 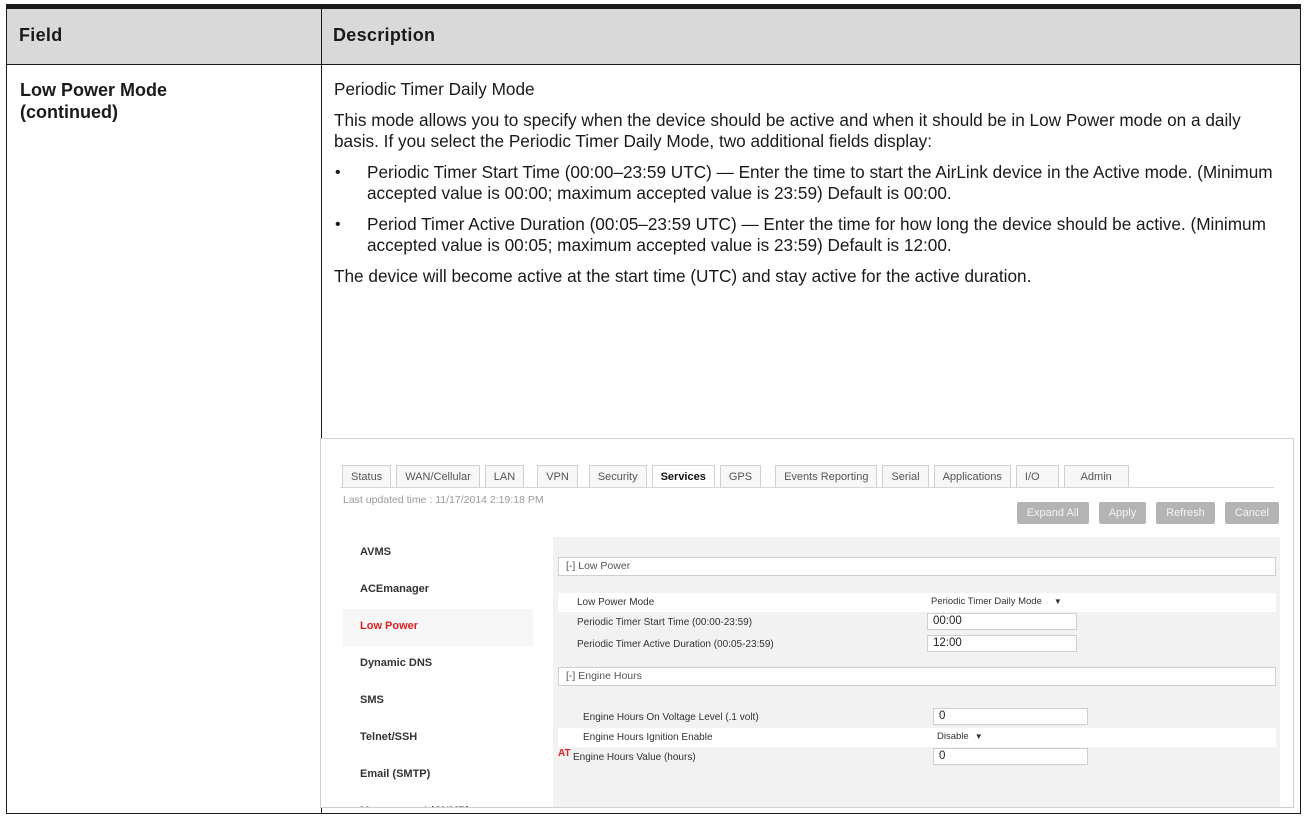 What do you see at coordinates (683, 476) in the screenshot?
I see `tab-services: Services` at bounding box center [683, 476].